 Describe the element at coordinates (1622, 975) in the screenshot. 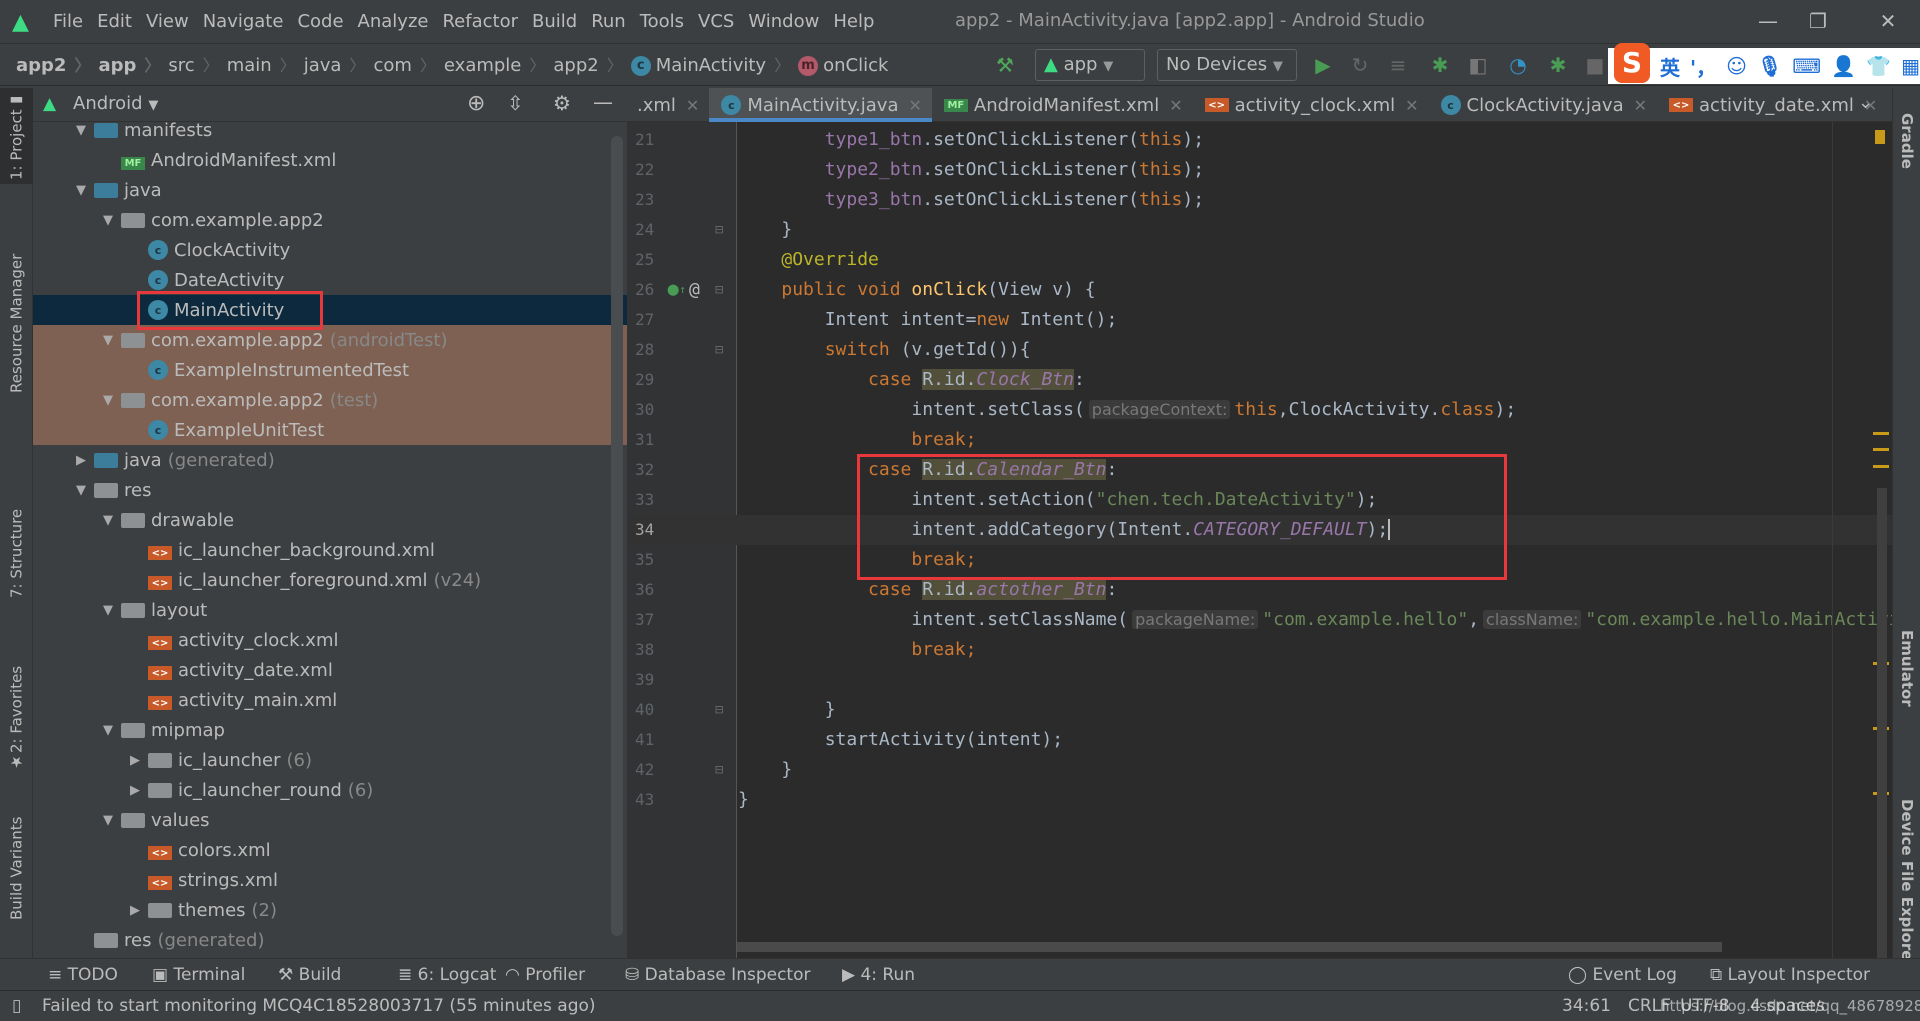

I see `tool-window-event-log: ◯ Event Log` at that location.